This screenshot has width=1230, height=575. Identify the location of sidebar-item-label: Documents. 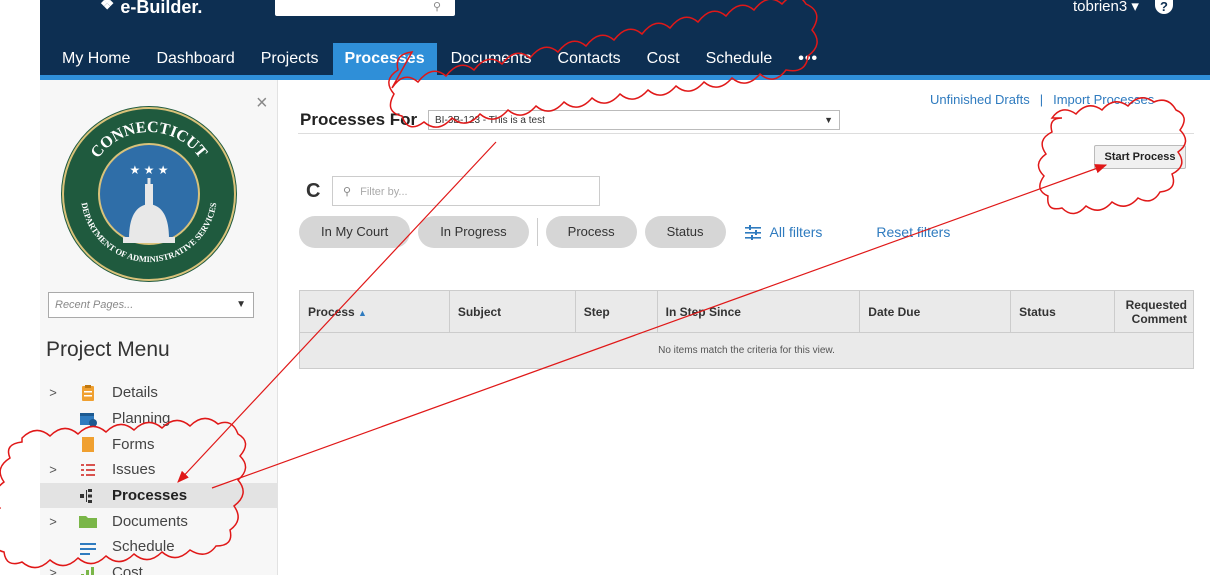
(150, 521).